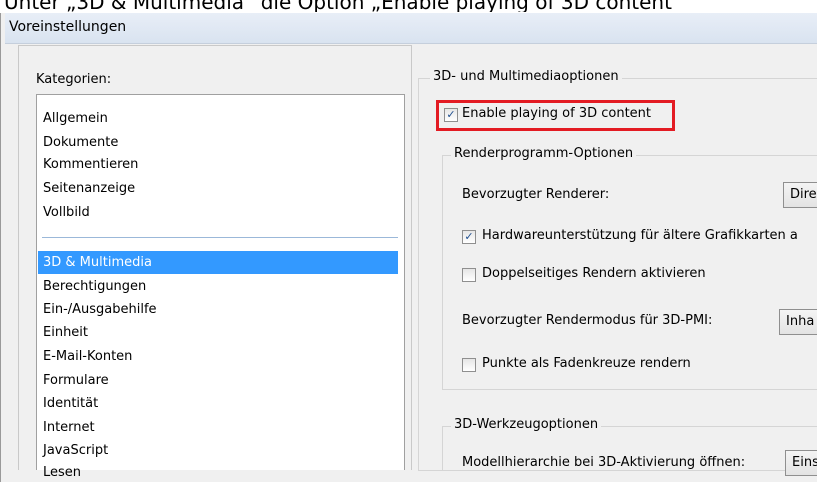 The width and height of the screenshot is (817, 484). Describe the element at coordinates (451, 115) in the screenshot. I see `enable-3d-checkbox: ✓` at that location.